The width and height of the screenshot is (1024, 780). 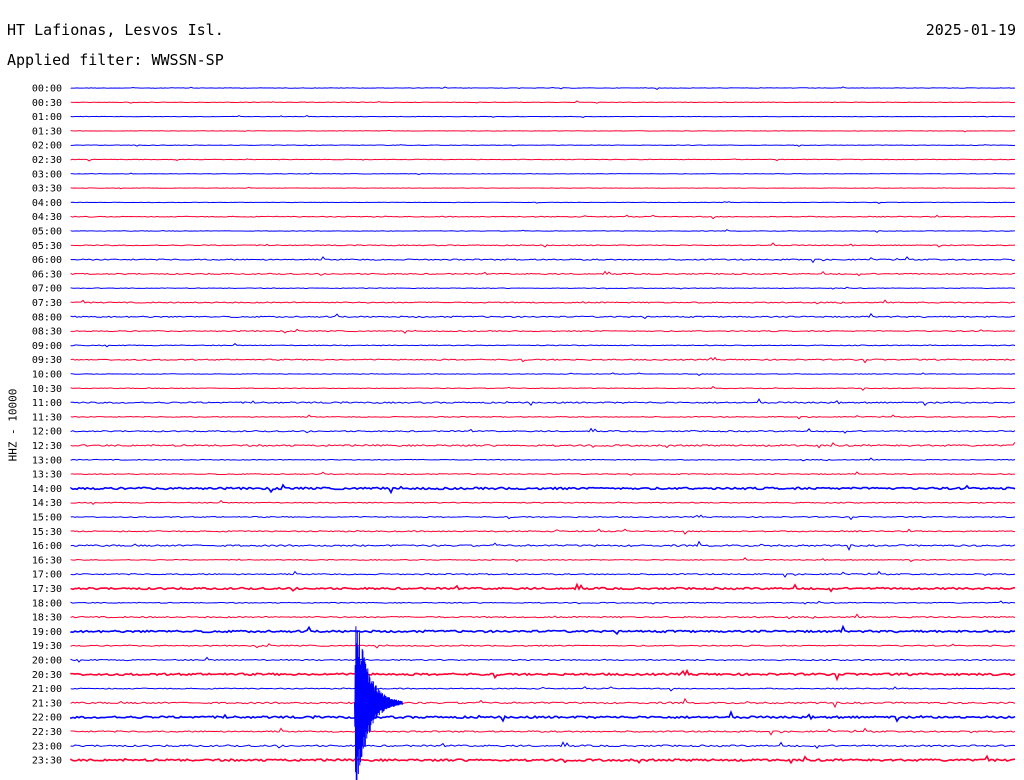 I want to click on time-tick-label: 21:30, so click(x=47, y=703).